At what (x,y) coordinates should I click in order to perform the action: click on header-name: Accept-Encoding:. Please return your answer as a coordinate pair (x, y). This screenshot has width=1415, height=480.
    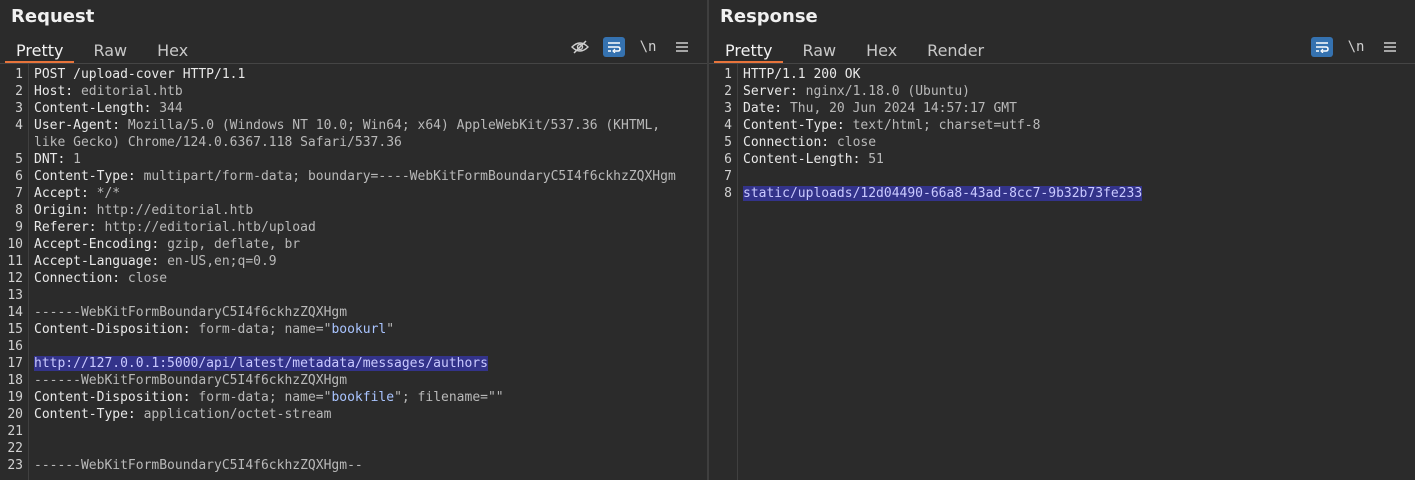
    Looking at the image, I should click on (101, 244).